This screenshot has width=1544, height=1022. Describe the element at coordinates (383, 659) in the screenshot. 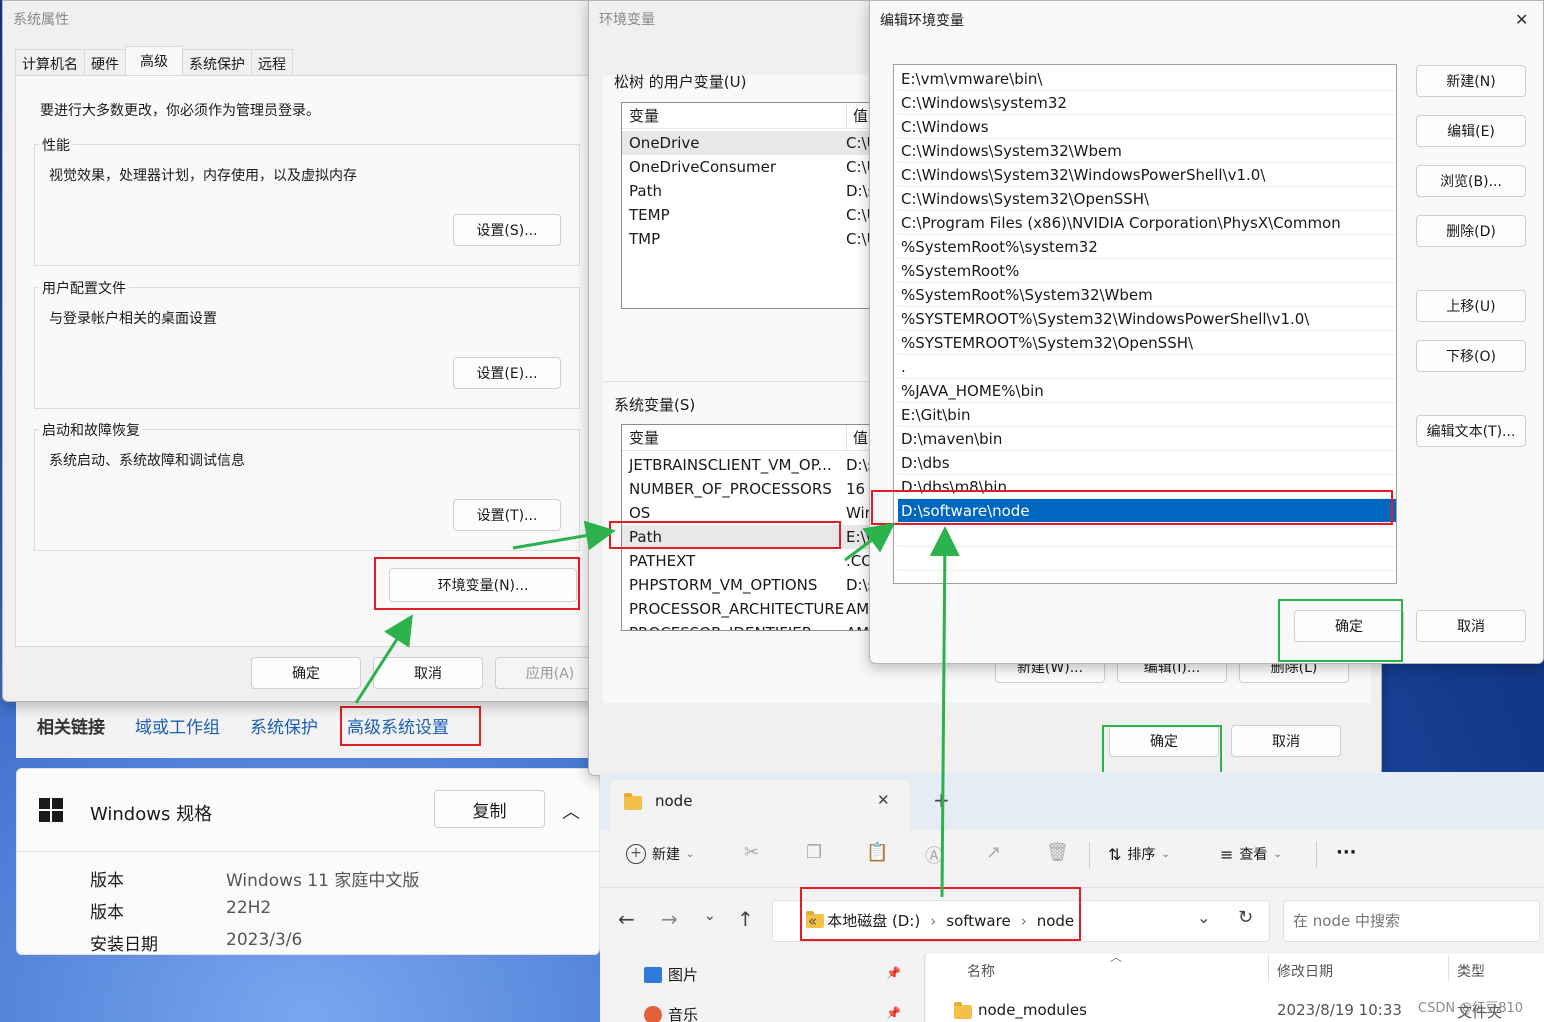

I see `arrow-to-env-button` at that location.